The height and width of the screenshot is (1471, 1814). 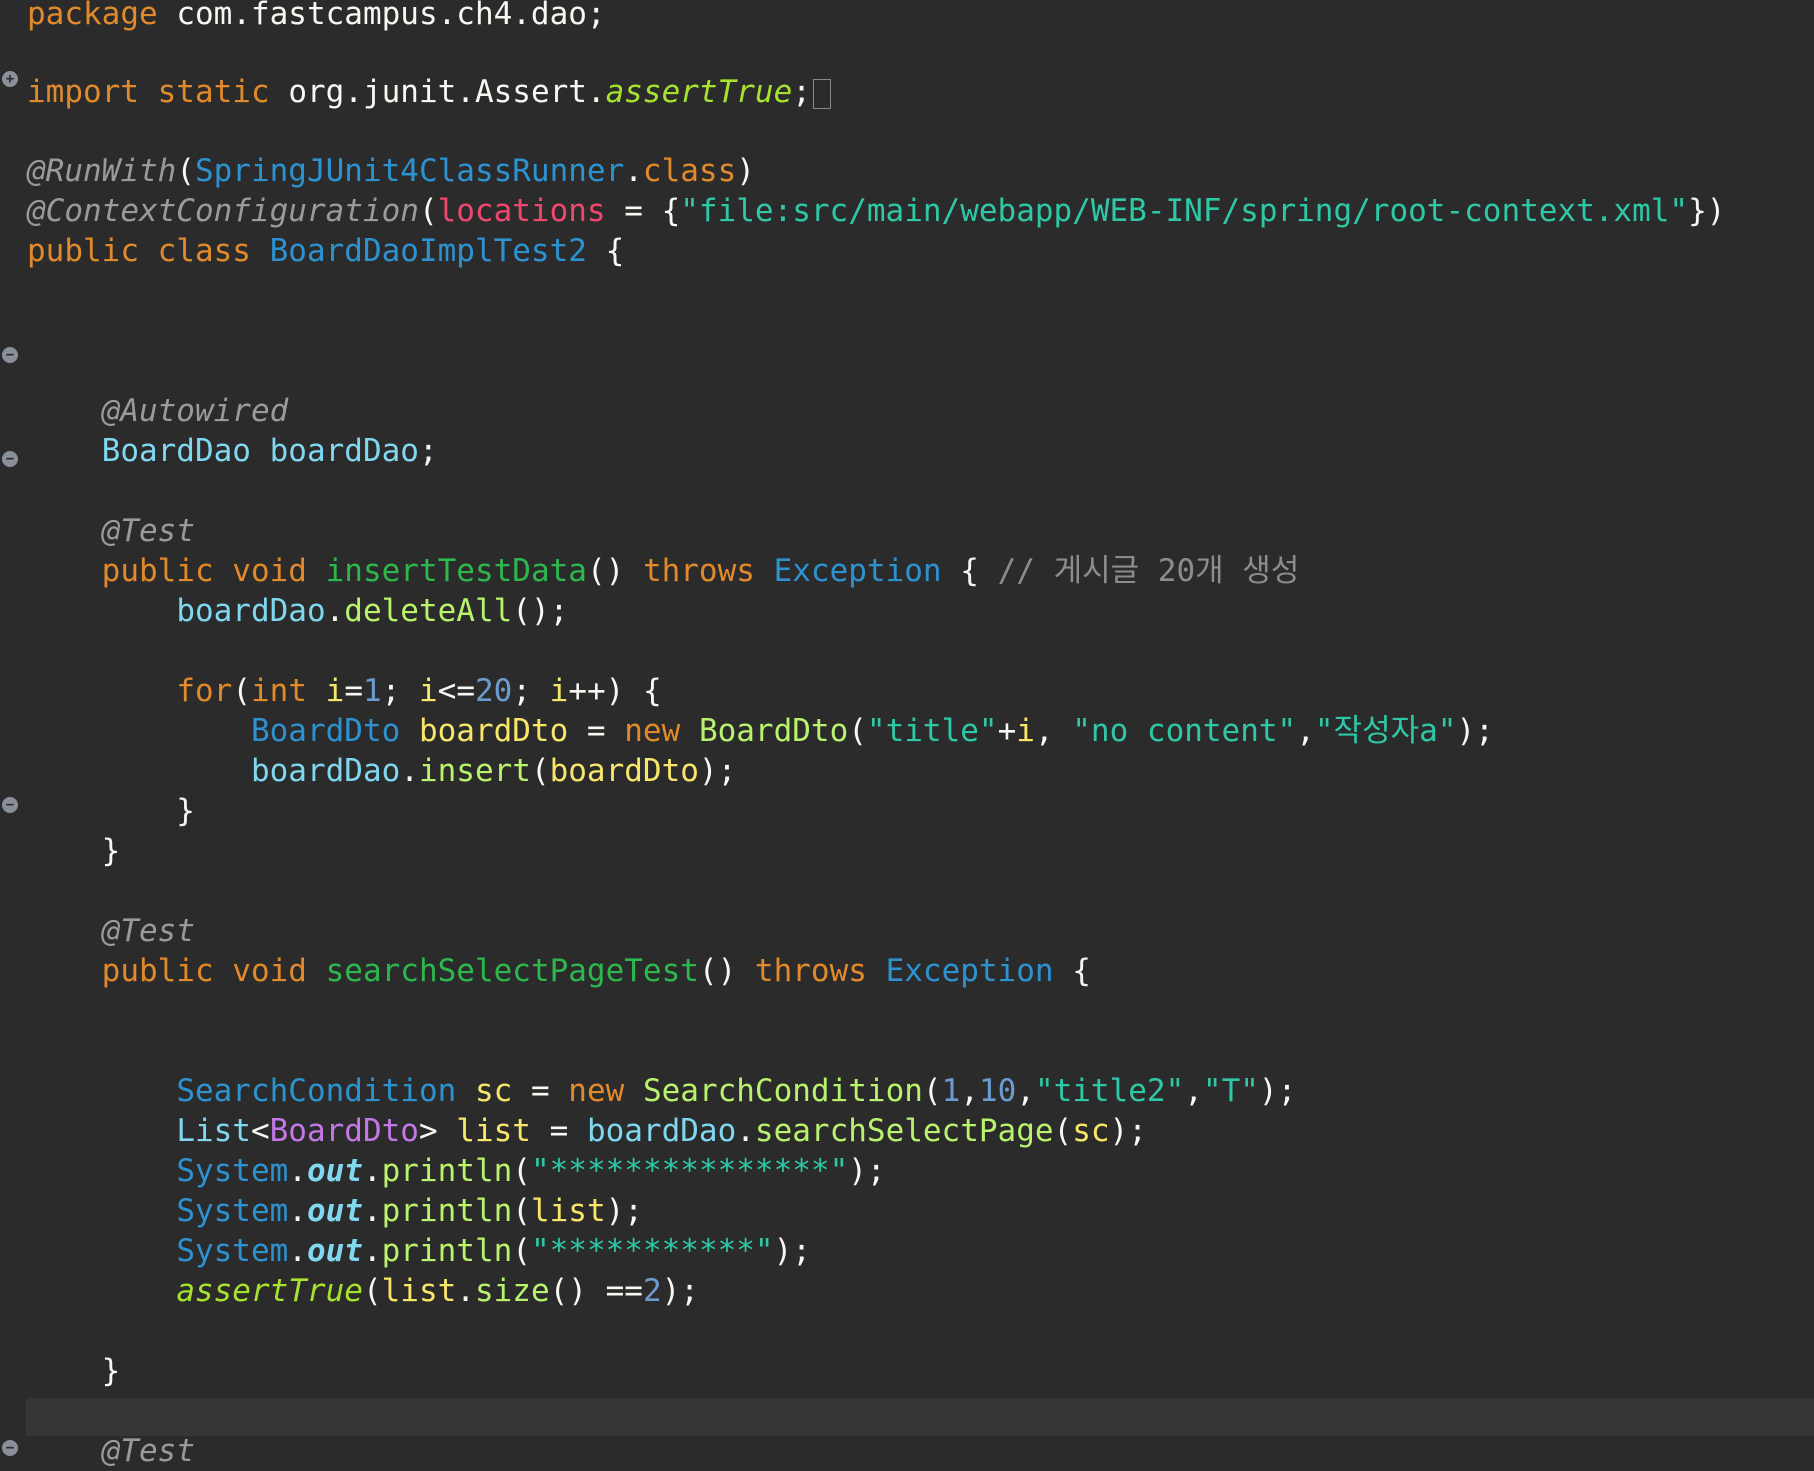 What do you see at coordinates (316, 1091) in the screenshot?
I see `class-ref: SearchCondition` at bounding box center [316, 1091].